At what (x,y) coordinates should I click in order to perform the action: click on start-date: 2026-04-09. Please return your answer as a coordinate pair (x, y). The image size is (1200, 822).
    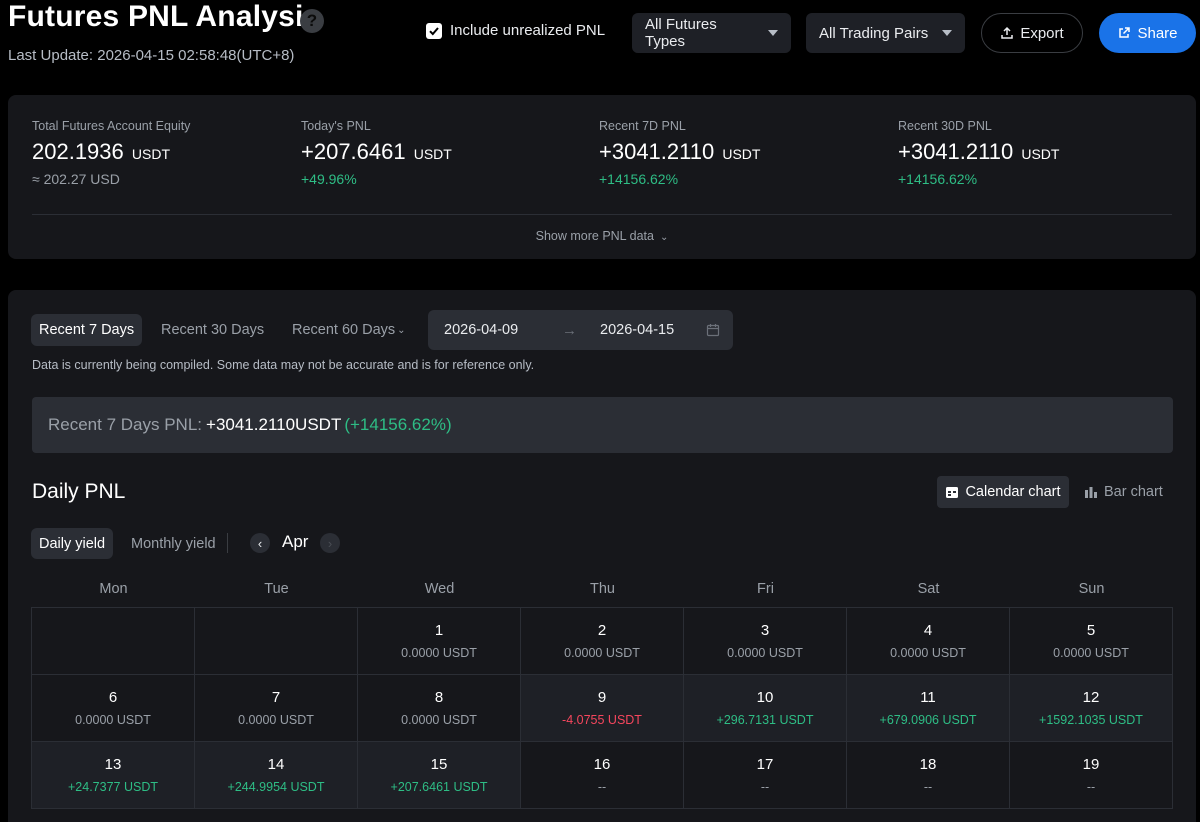
    Looking at the image, I should click on (481, 330).